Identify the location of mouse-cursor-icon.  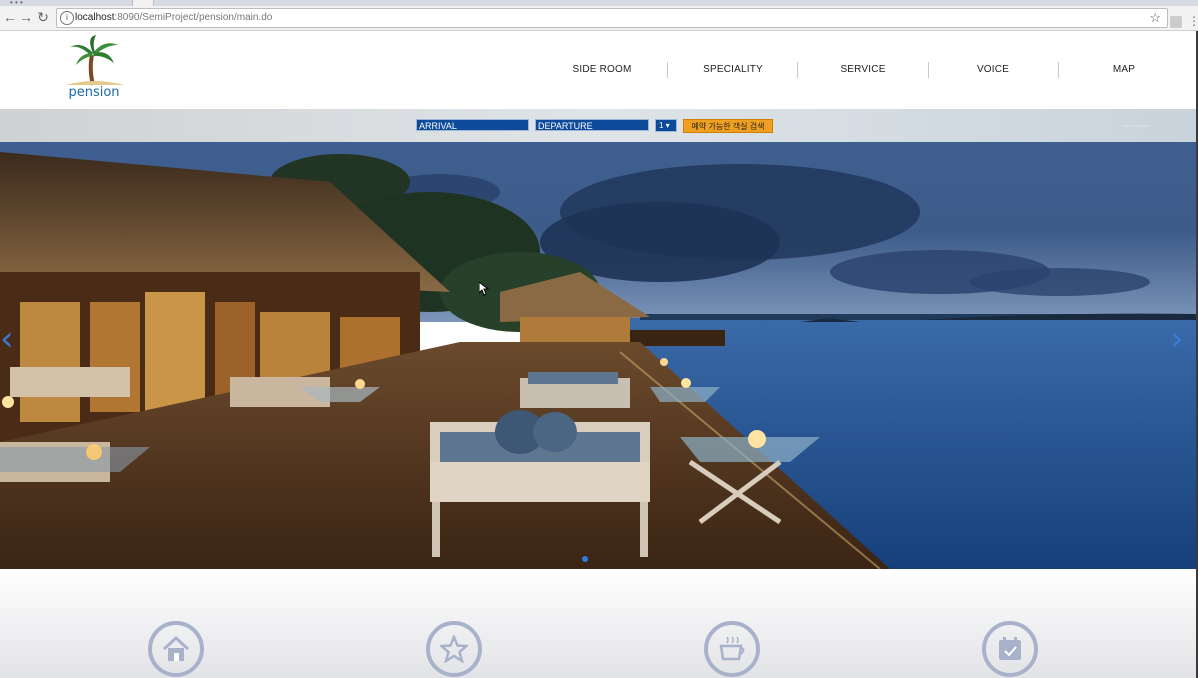
(484, 289).